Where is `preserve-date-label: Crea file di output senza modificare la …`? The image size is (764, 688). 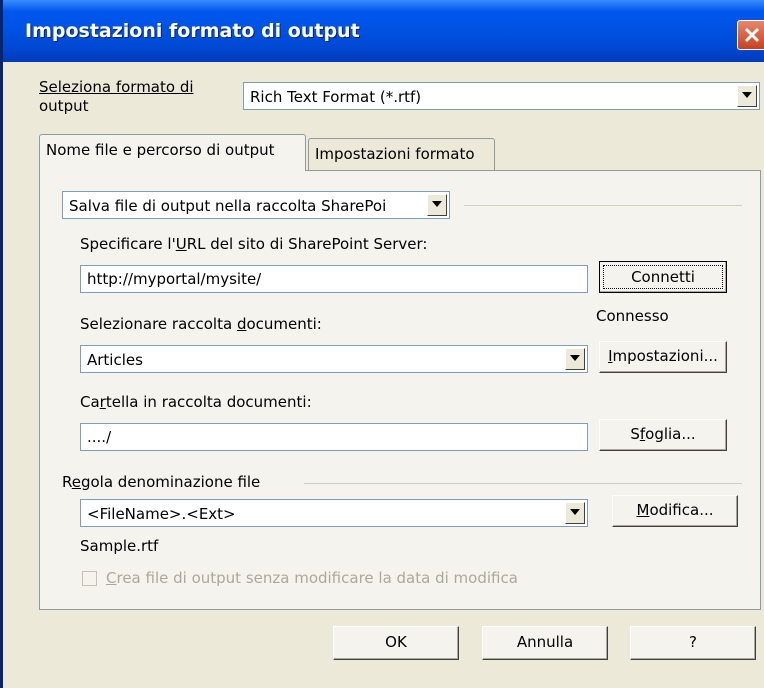 preserve-date-label: Crea file di output senza modificare la … is located at coordinates (312, 578).